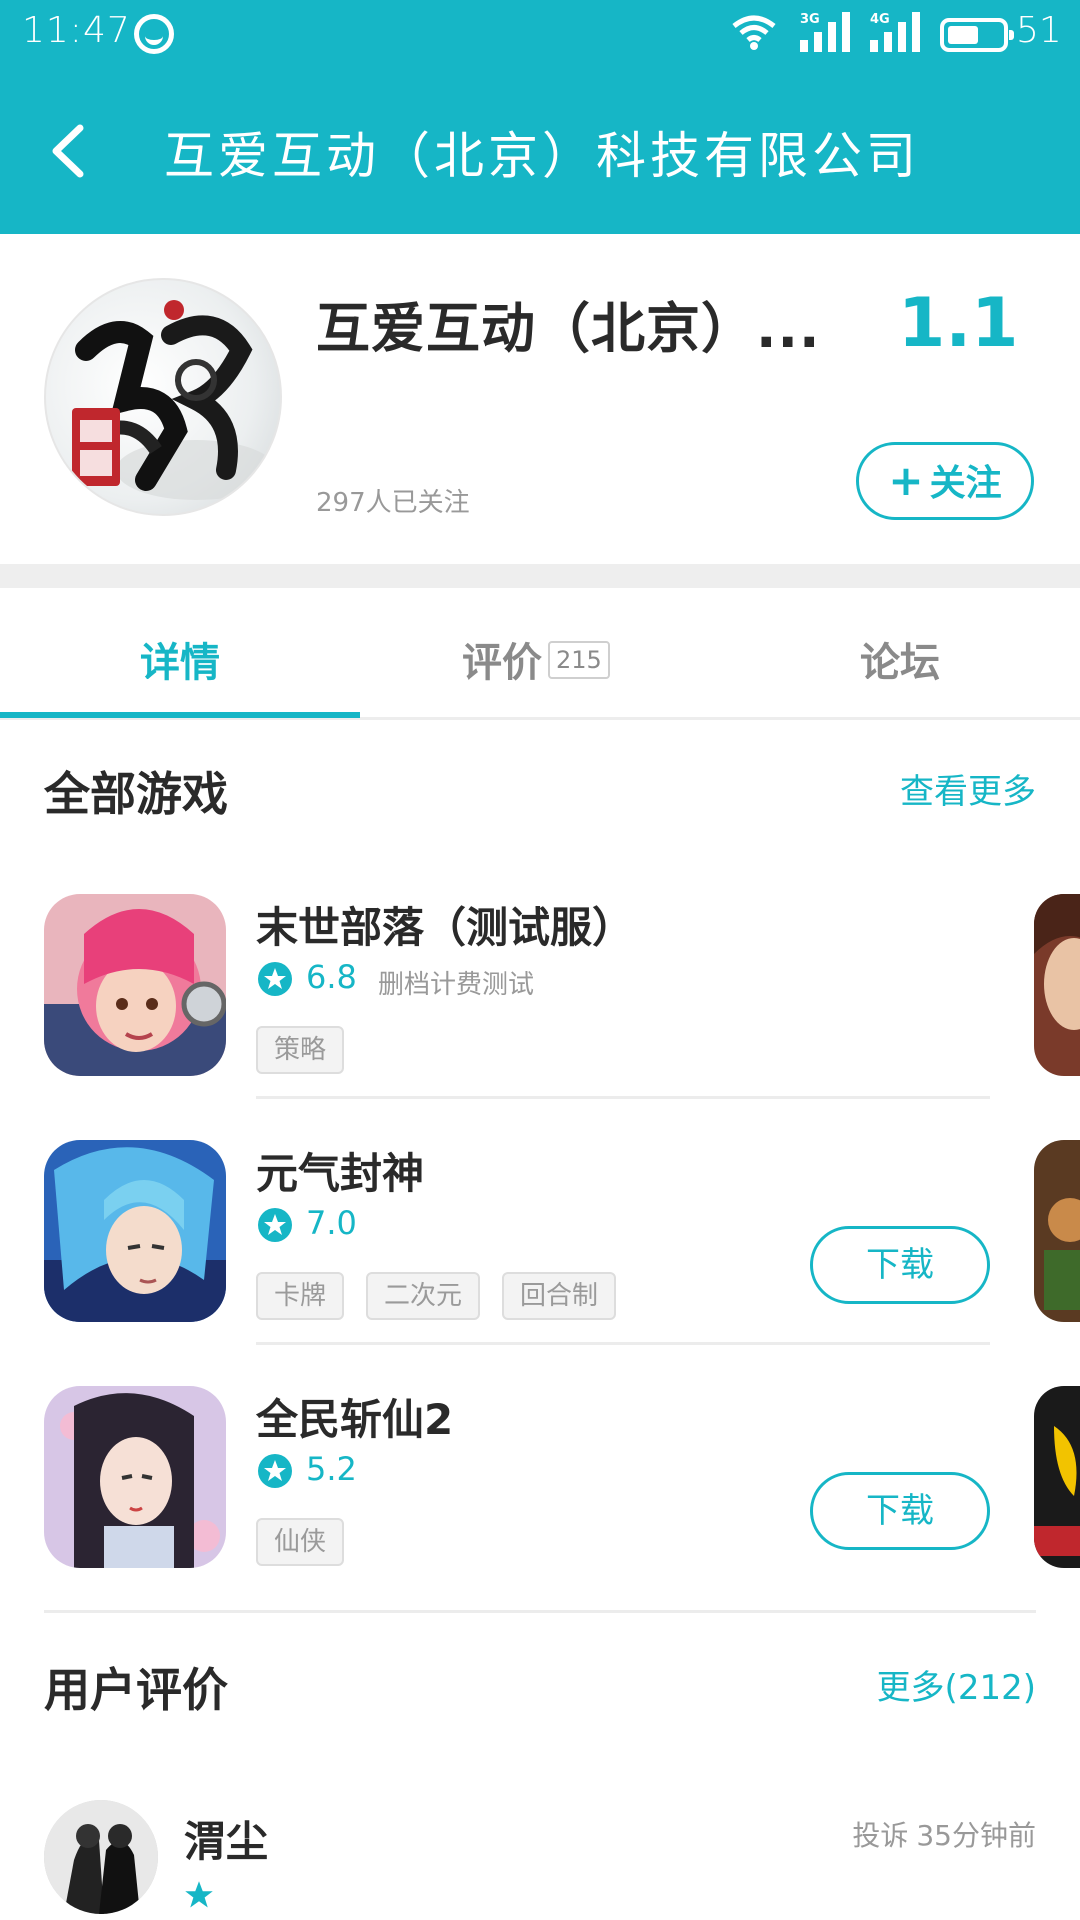 Image resolution: width=1080 pixels, height=1920 pixels. Describe the element at coordinates (355, 1419) in the screenshot. I see `game-name: 全民斩仙2` at that location.